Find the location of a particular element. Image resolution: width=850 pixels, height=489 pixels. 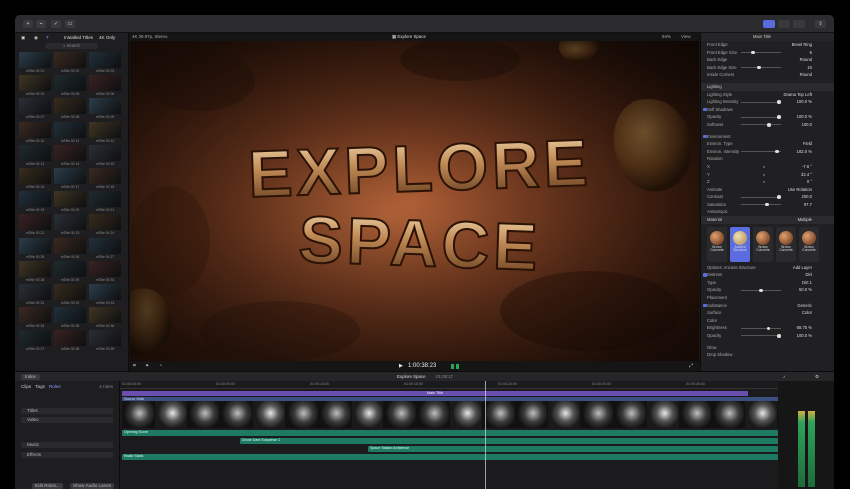

inspector-row: Front Edge Size 6 is located at coordinates (767, 53).